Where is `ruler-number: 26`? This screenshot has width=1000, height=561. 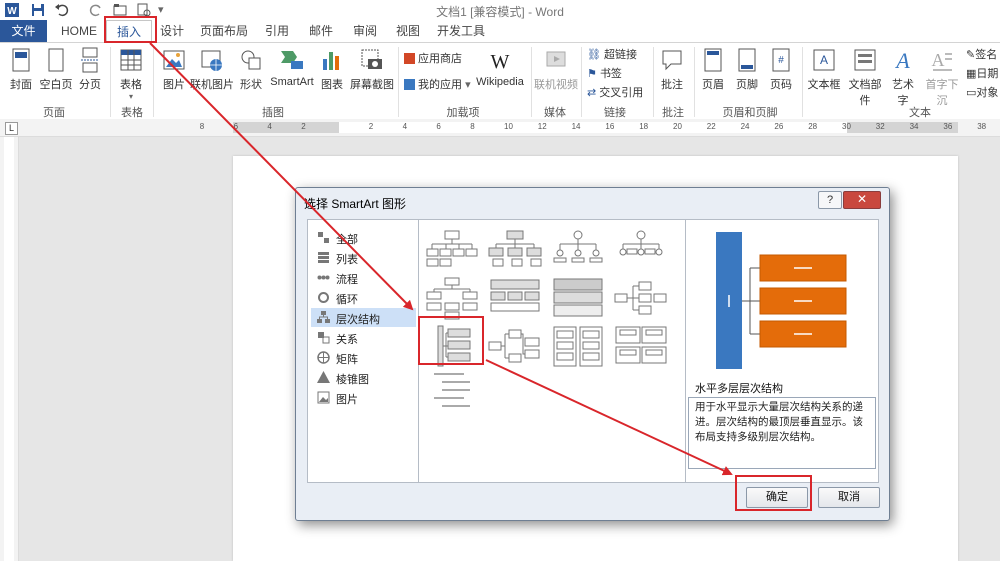 ruler-number: 26 is located at coordinates (779, 126).